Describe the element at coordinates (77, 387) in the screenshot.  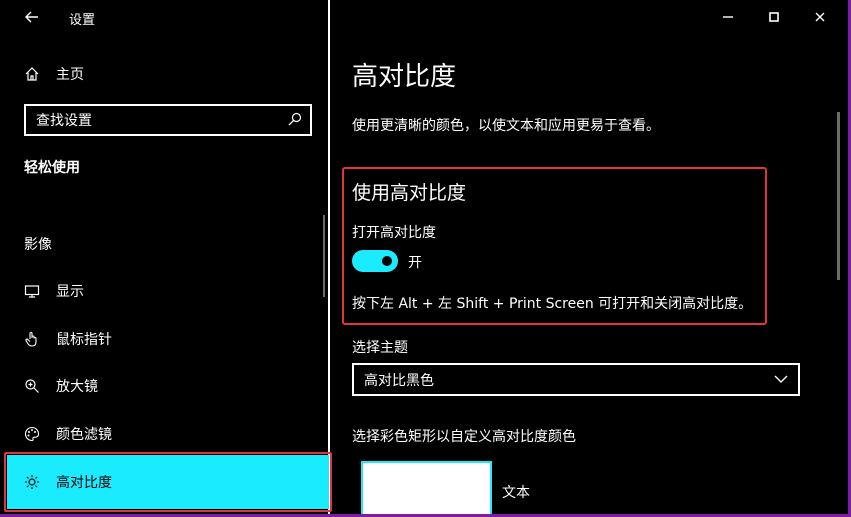
I see `sidebar-item-label: 放大镜` at that location.